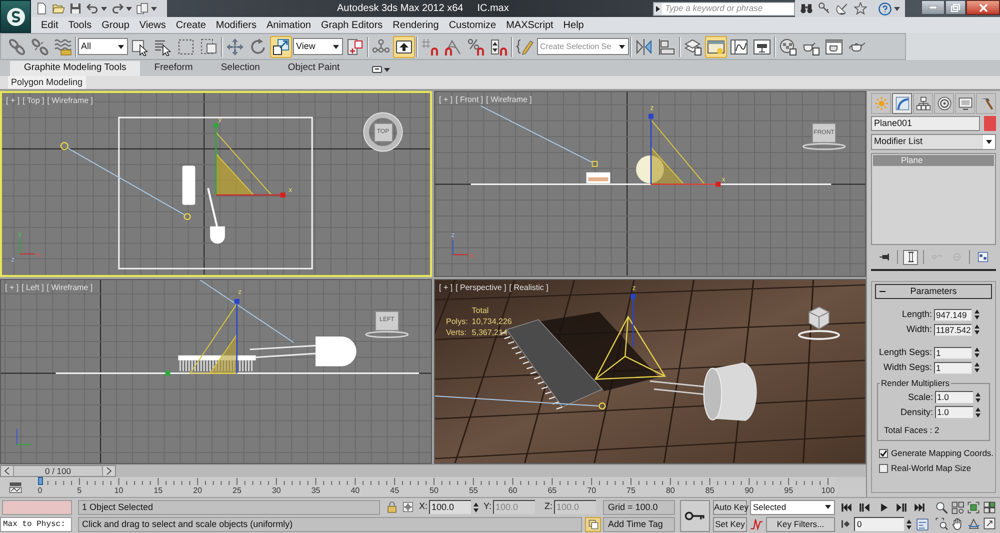 This screenshot has width=1000, height=533. I want to click on zoom-extents-button, so click(973, 507).